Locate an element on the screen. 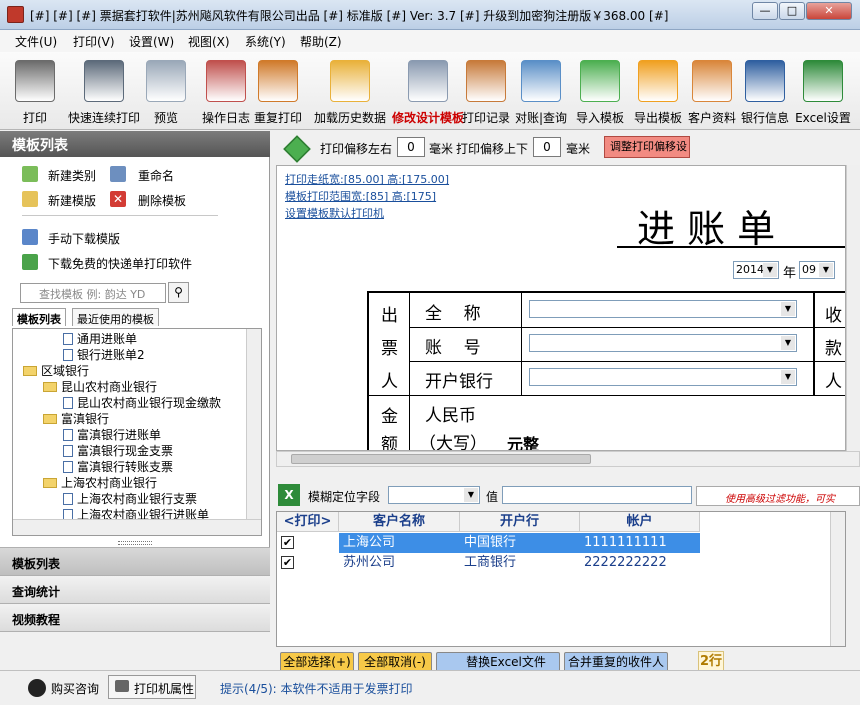  canvas-horizontal-scrollbar is located at coordinates (568, 459).